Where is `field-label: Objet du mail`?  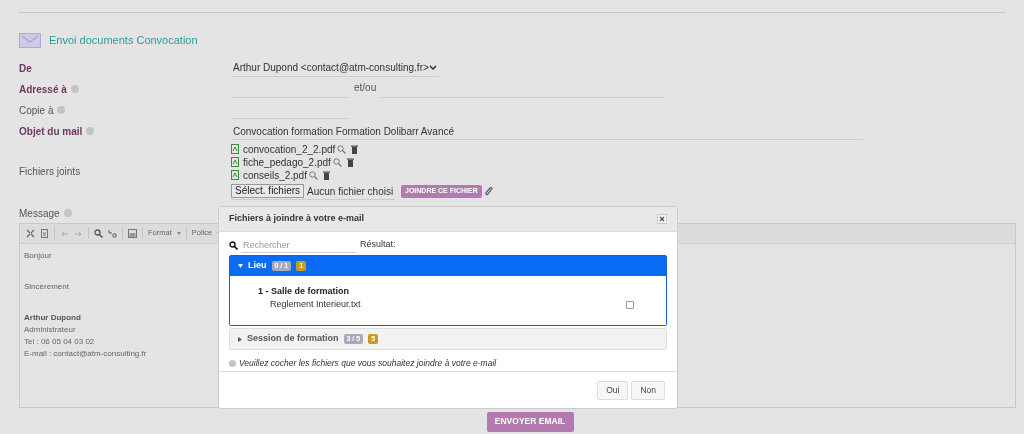 field-label: Objet du mail is located at coordinates (51, 131).